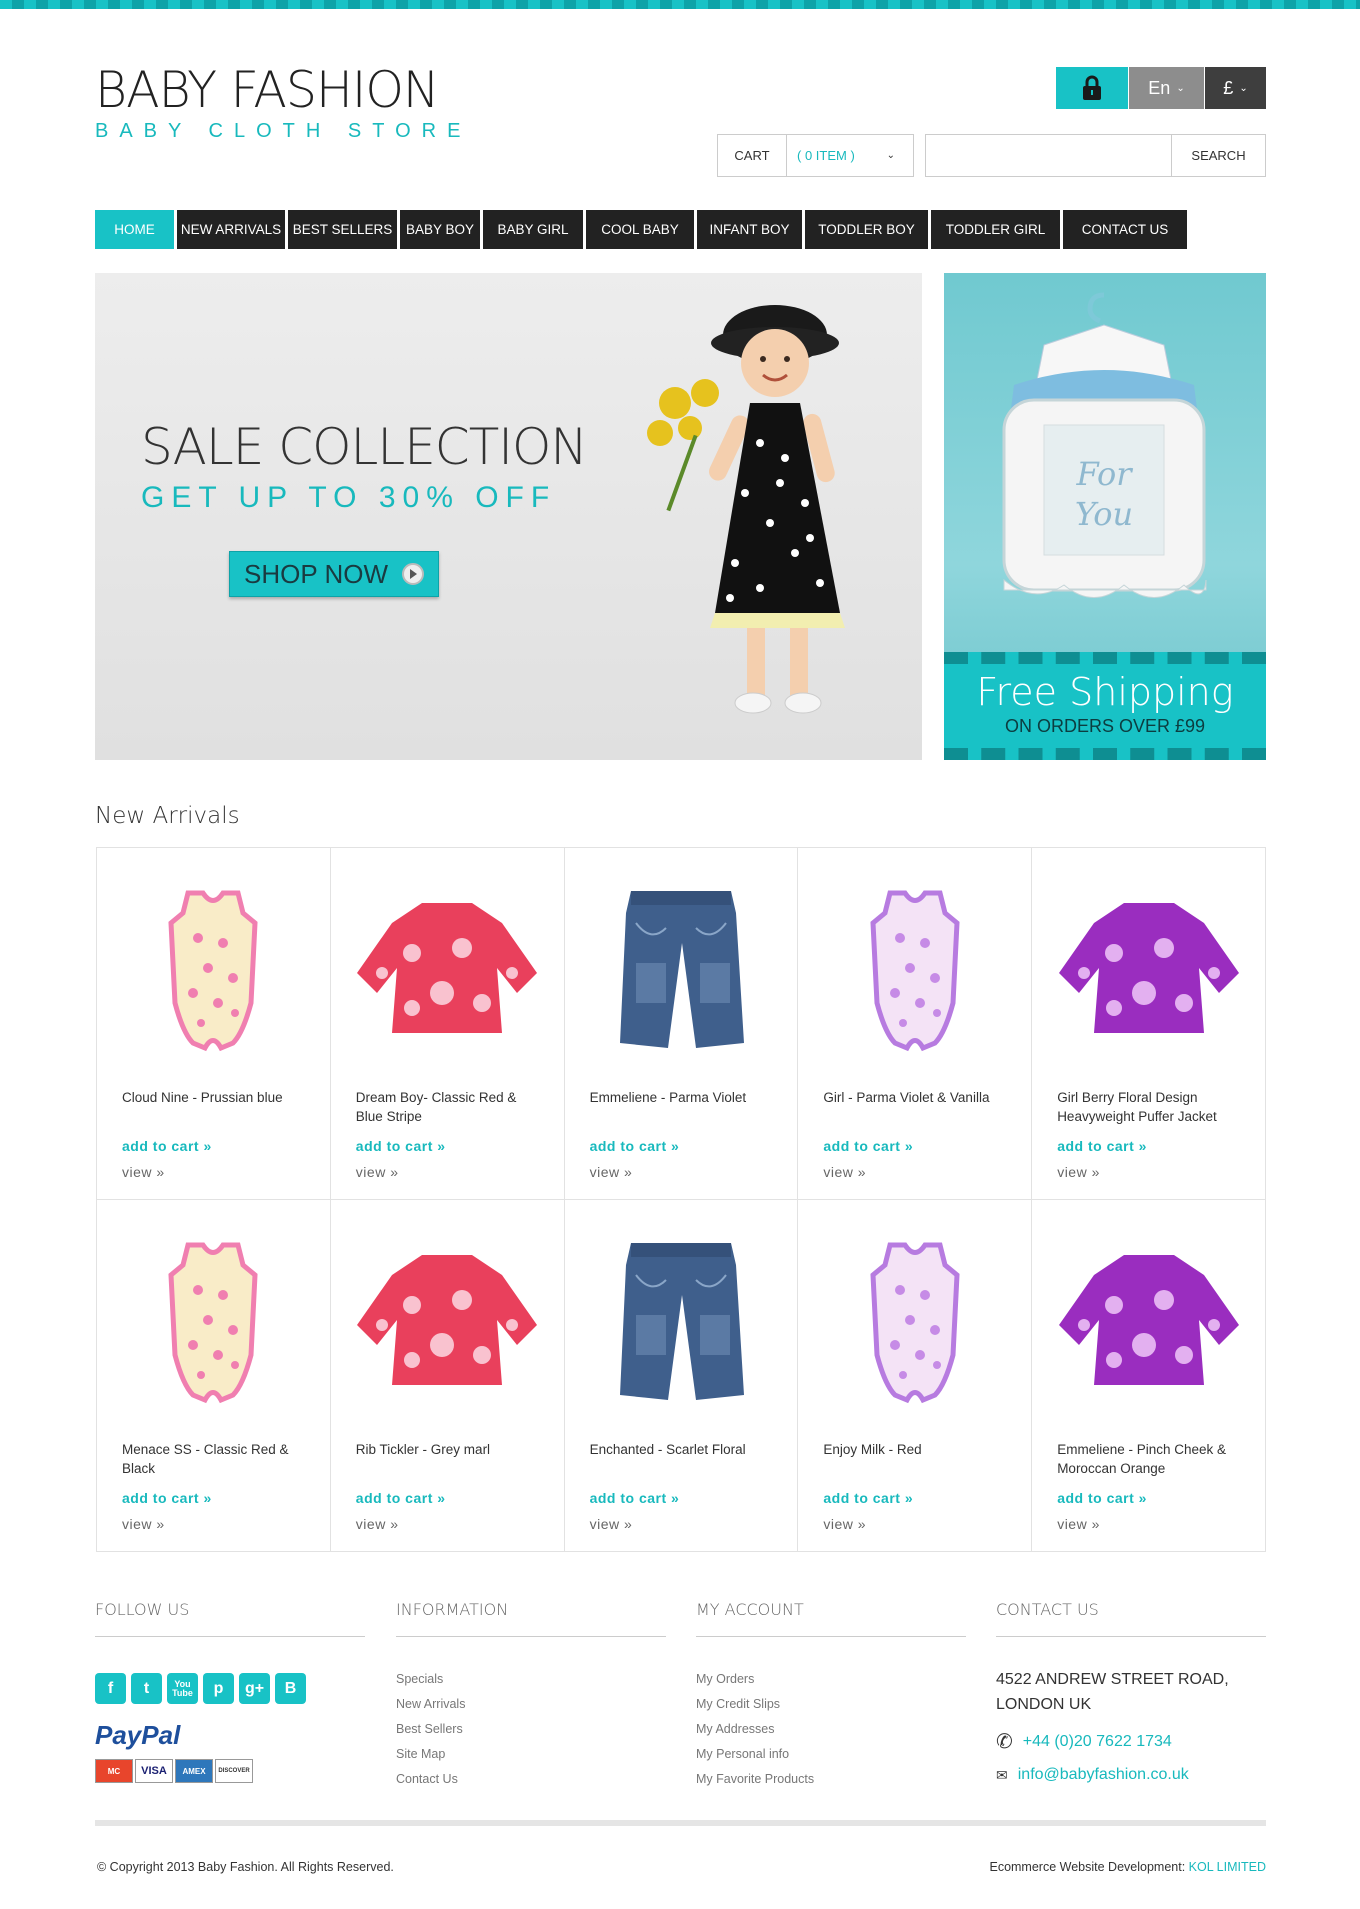 This screenshot has height=1909, width=1360. What do you see at coordinates (1218, 155) in the screenshot?
I see `search-button: SEARCH` at bounding box center [1218, 155].